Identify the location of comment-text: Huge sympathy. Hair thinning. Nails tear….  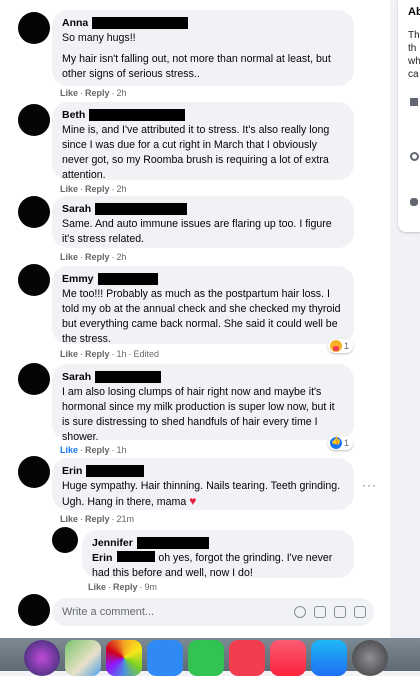
(203, 494).